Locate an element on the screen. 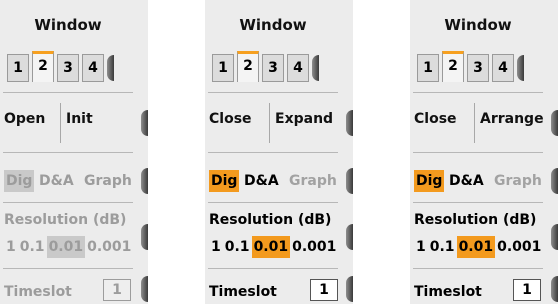  action-row: Close Expand is located at coordinates (279, 122).